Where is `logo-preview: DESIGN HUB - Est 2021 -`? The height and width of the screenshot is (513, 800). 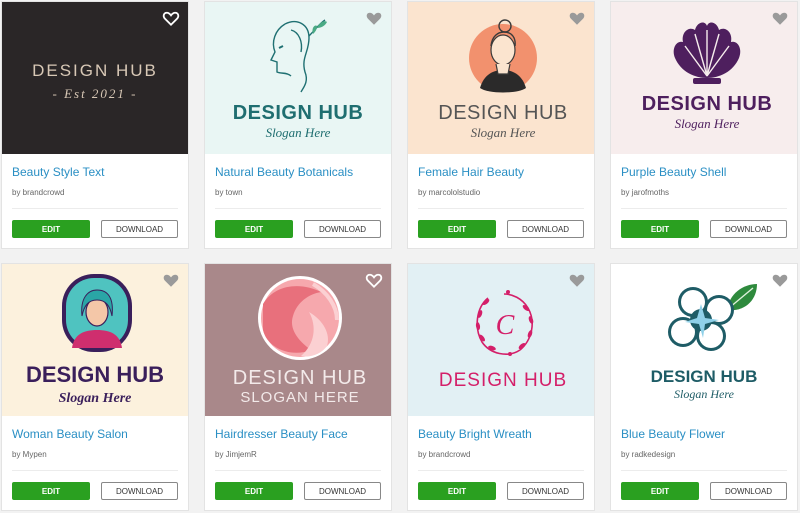
logo-preview: DESIGN HUB - Est 2021 - is located at coordinates (95, 78).